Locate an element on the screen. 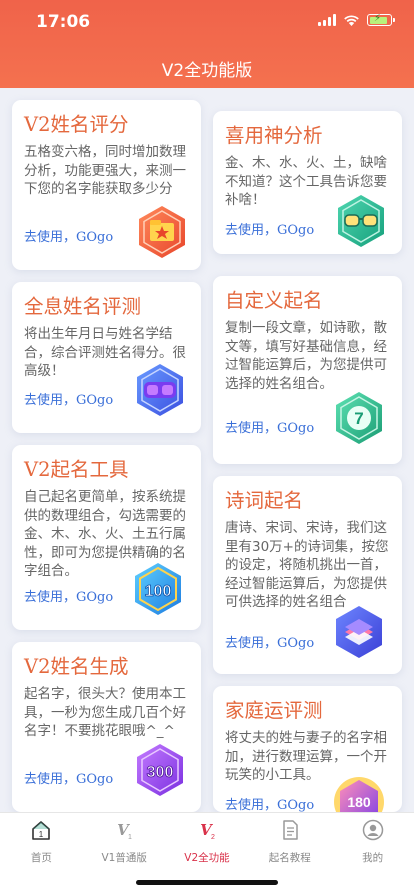 Image resolution: width=414 pixels, height=896 pixels. tab-v2-full: V 2 V2全功能 is located at coordinates (207, 842).